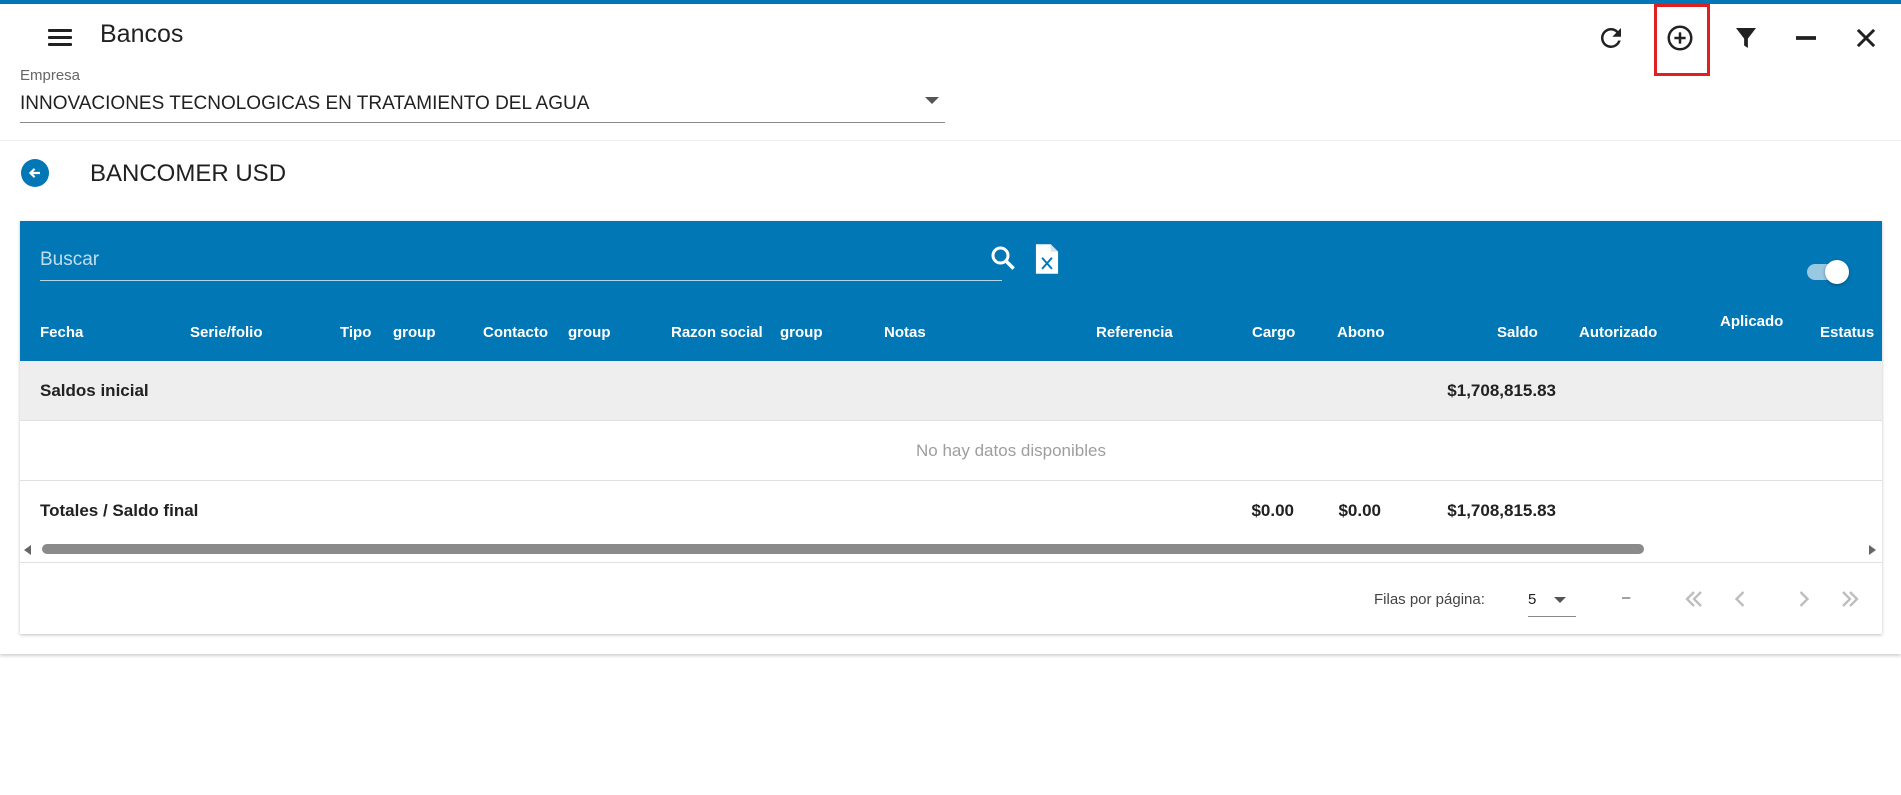  Describe the element at coordinates (1501, 510) in the screenshot. I see `totals-saldo: $1,708,815.83` at that location.